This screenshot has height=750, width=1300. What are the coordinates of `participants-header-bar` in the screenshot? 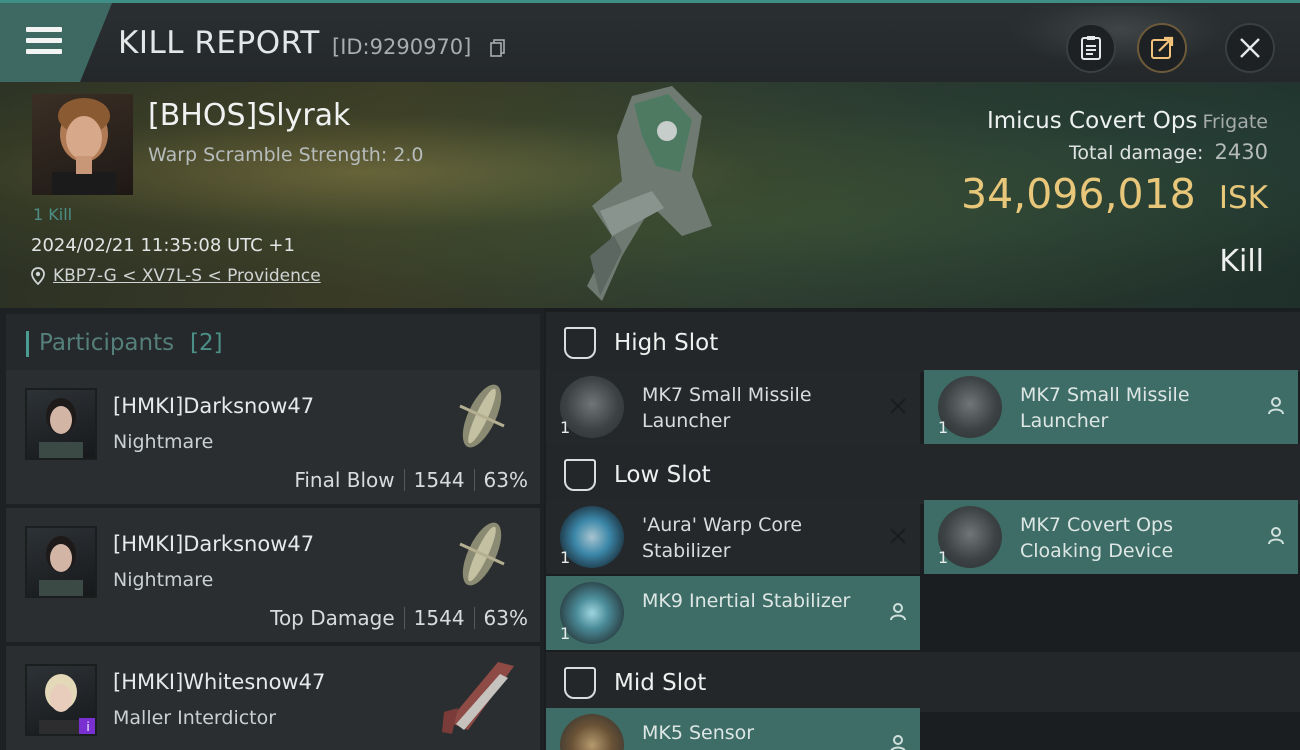 It's located at (27, 344).